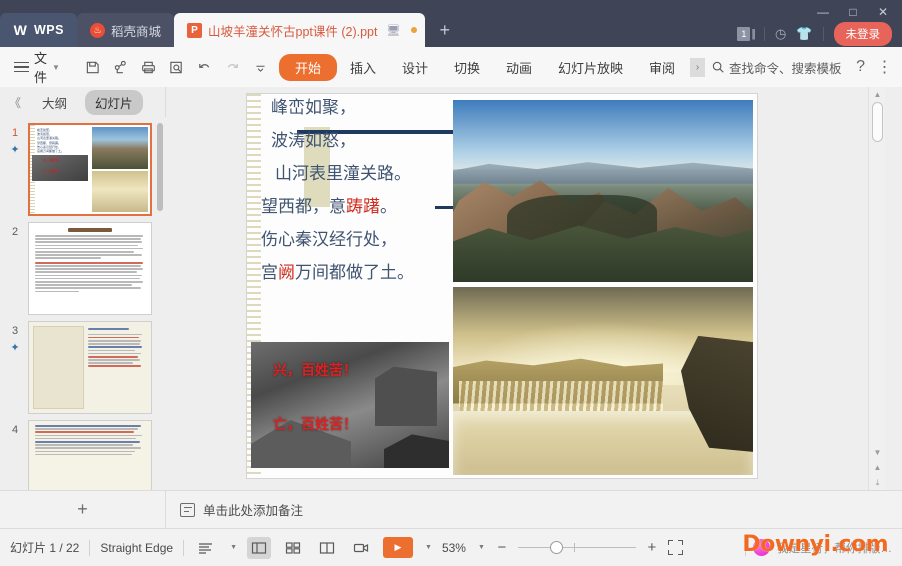 The image size is (902, 566). I want to click on search-icon, so click(718, 67).